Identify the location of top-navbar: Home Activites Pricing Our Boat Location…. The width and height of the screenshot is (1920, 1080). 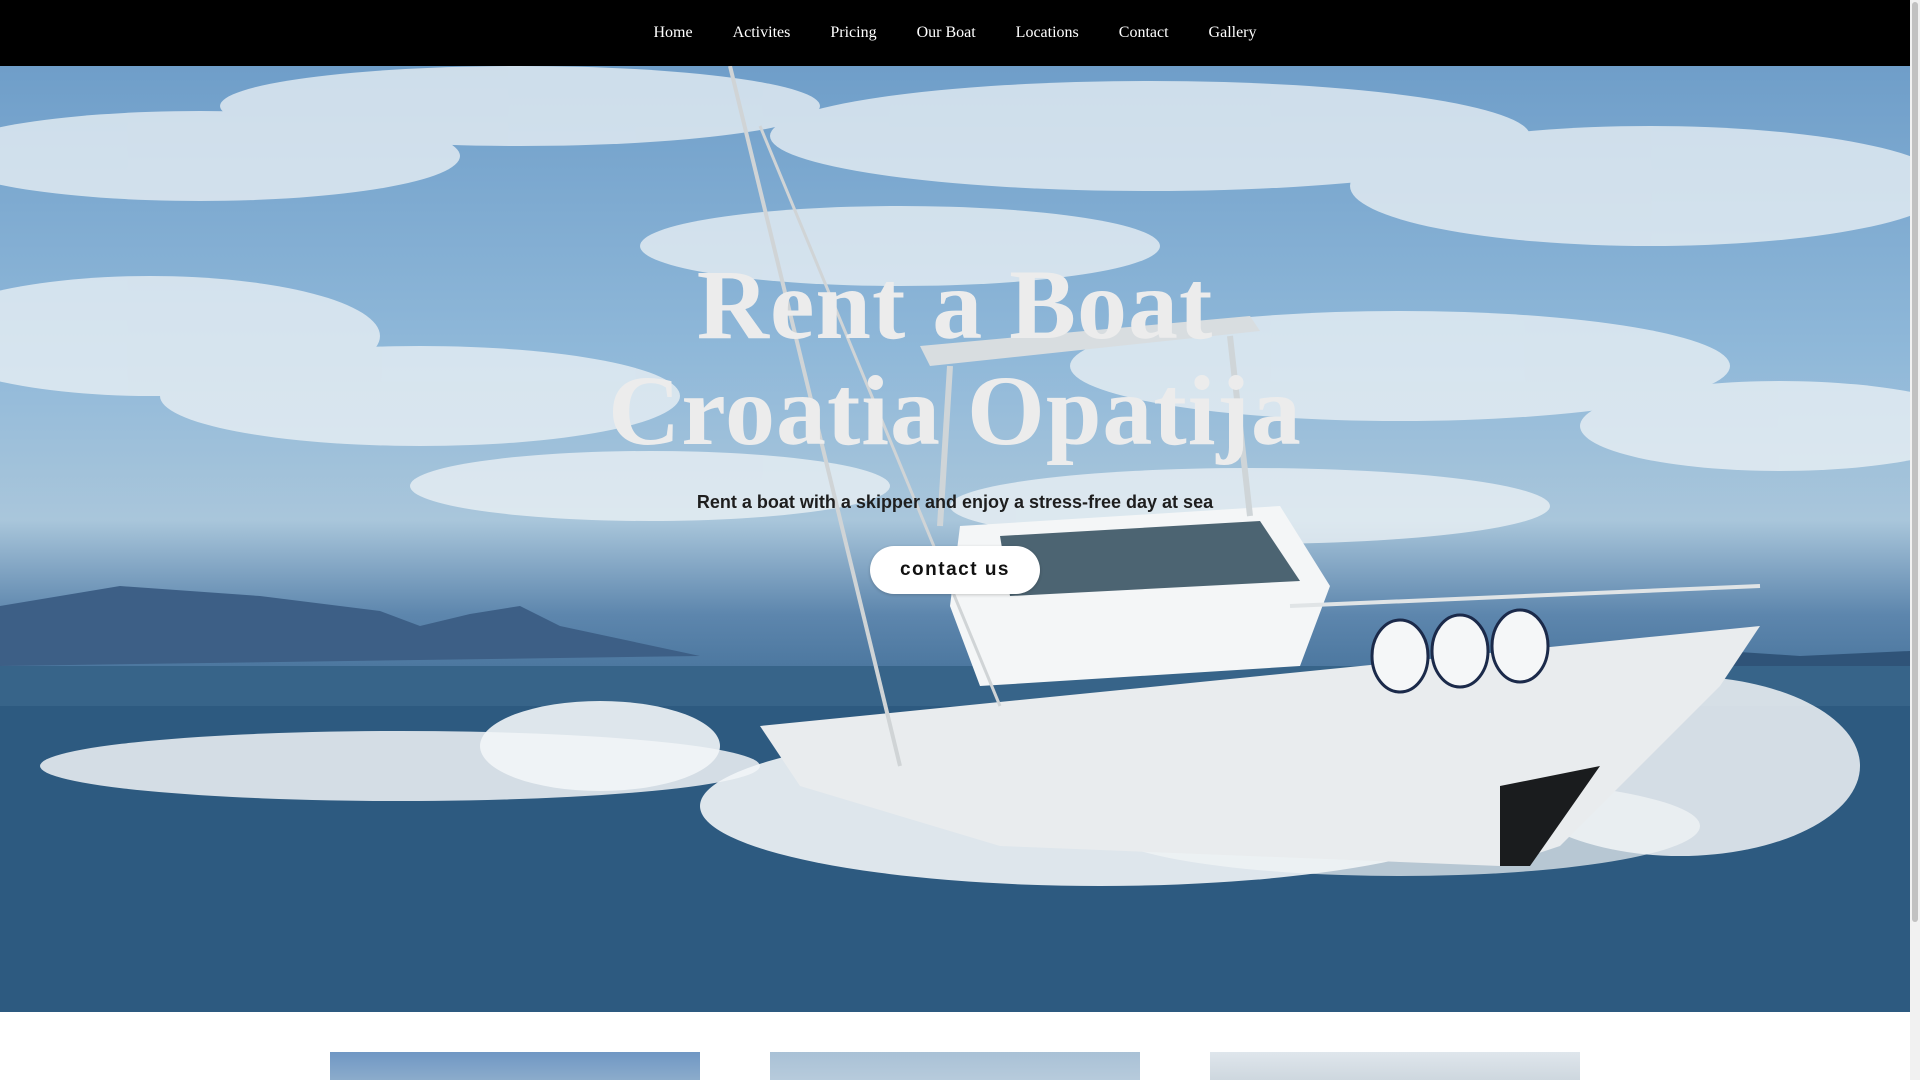
(955, 33).